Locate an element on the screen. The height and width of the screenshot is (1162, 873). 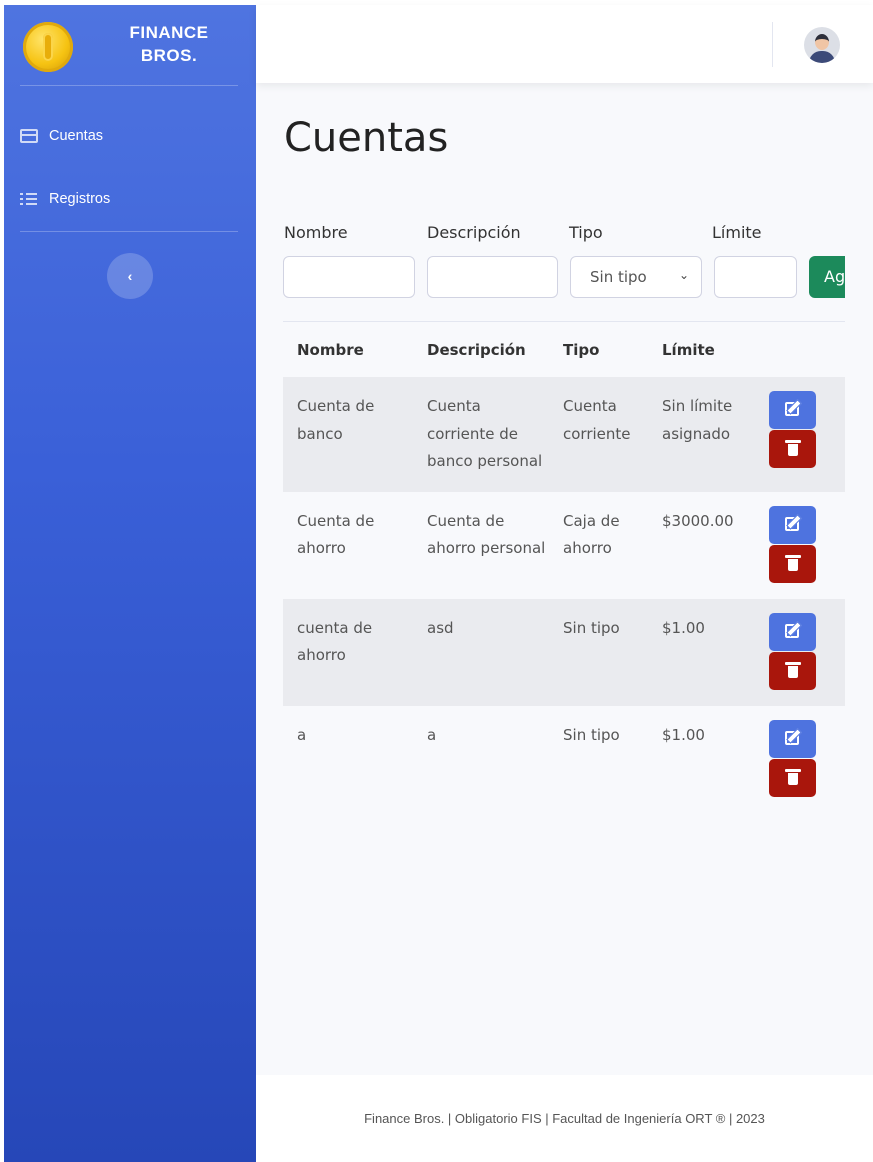
table-row: cuenta de ahorro asd Sin tipo $1.00 is located at coordinates (564, 652).